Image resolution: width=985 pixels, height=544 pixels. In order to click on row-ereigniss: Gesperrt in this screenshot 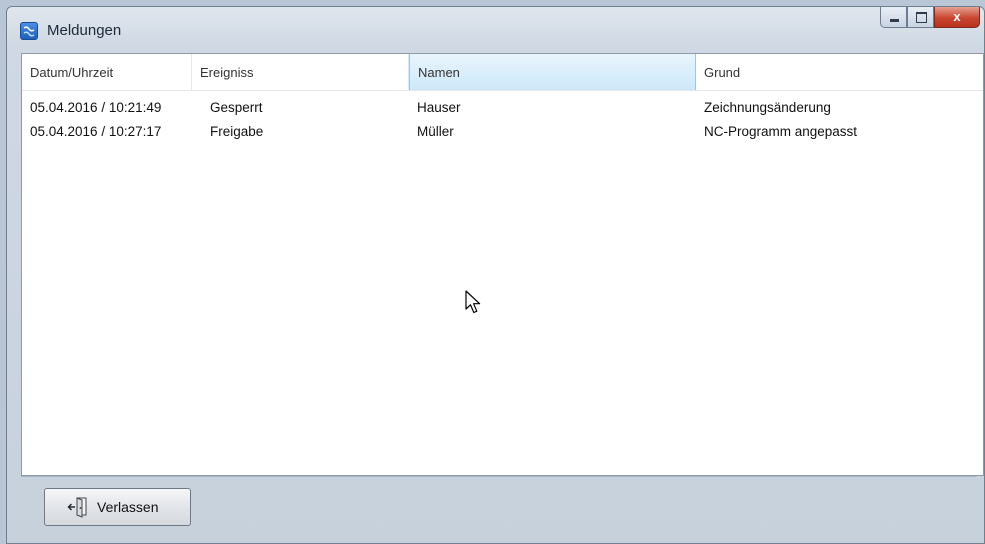, I will do `click(236, 107)`.